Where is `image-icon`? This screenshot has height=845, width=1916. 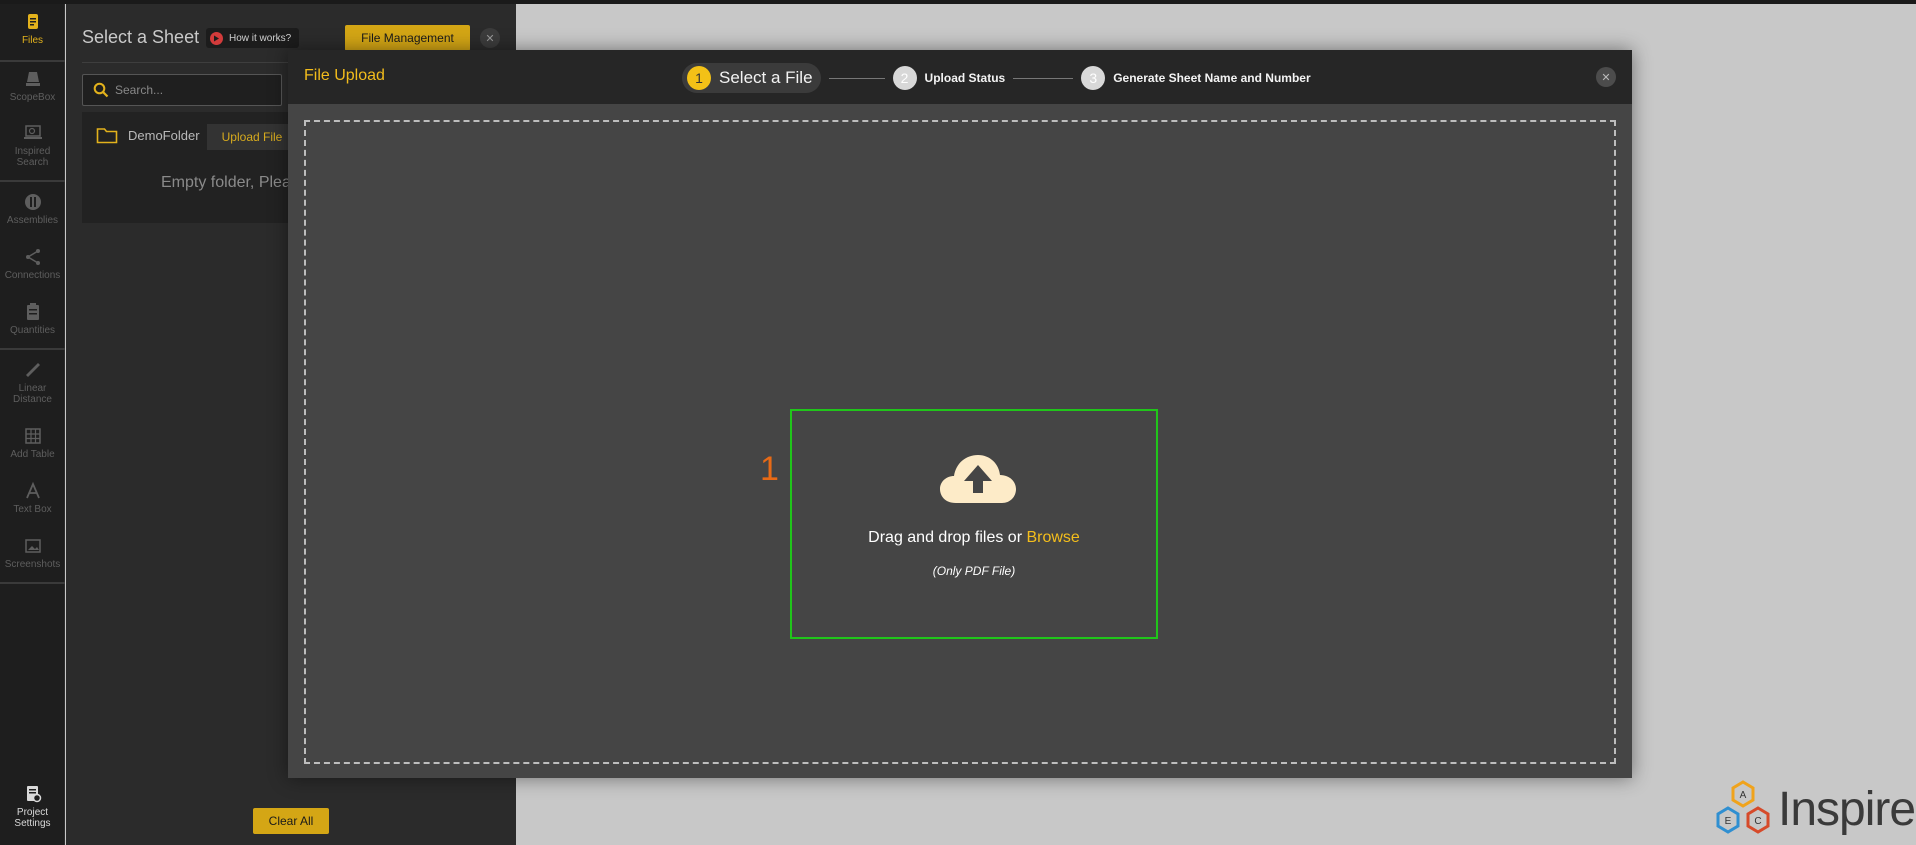 image-icon is located at coordinates (32, 546).